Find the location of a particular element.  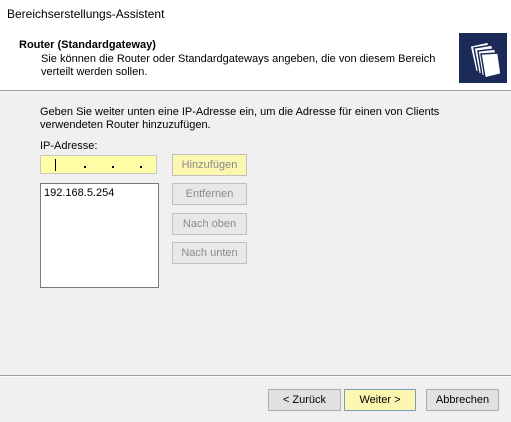

ip-address-input is located at coordinates (98, 164).